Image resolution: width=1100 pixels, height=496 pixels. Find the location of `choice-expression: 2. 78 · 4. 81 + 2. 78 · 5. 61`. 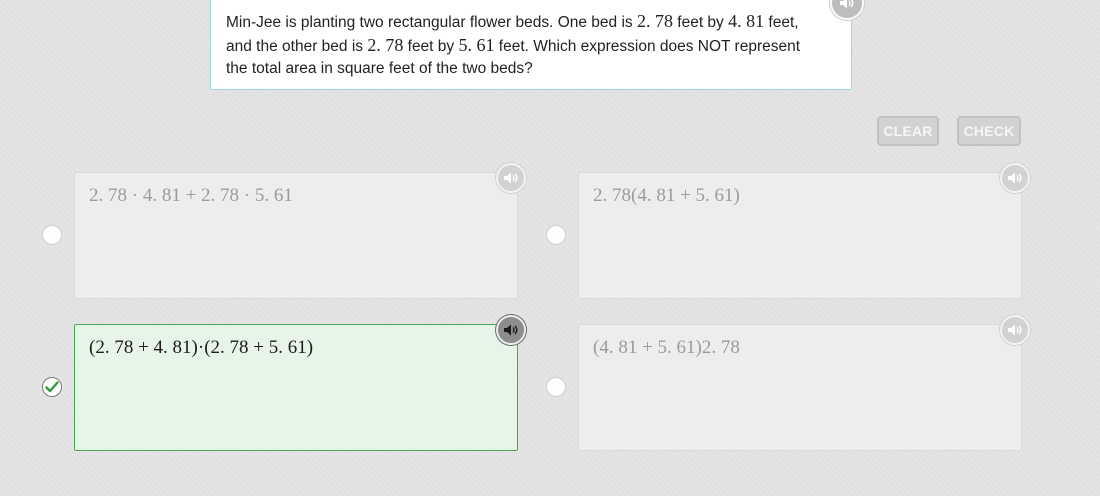

choice-expression: 2. 78 · 4. 81 + 2. 78 · 5. 61 is located at coordinates (191, 195).